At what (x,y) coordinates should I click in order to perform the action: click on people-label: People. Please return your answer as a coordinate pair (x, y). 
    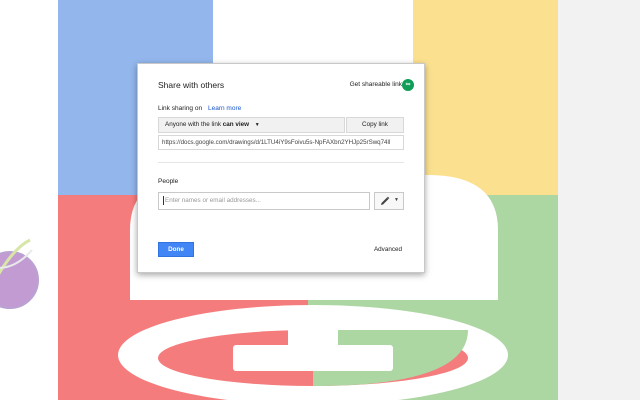
    Looking at the image, I should click on (168, 181).